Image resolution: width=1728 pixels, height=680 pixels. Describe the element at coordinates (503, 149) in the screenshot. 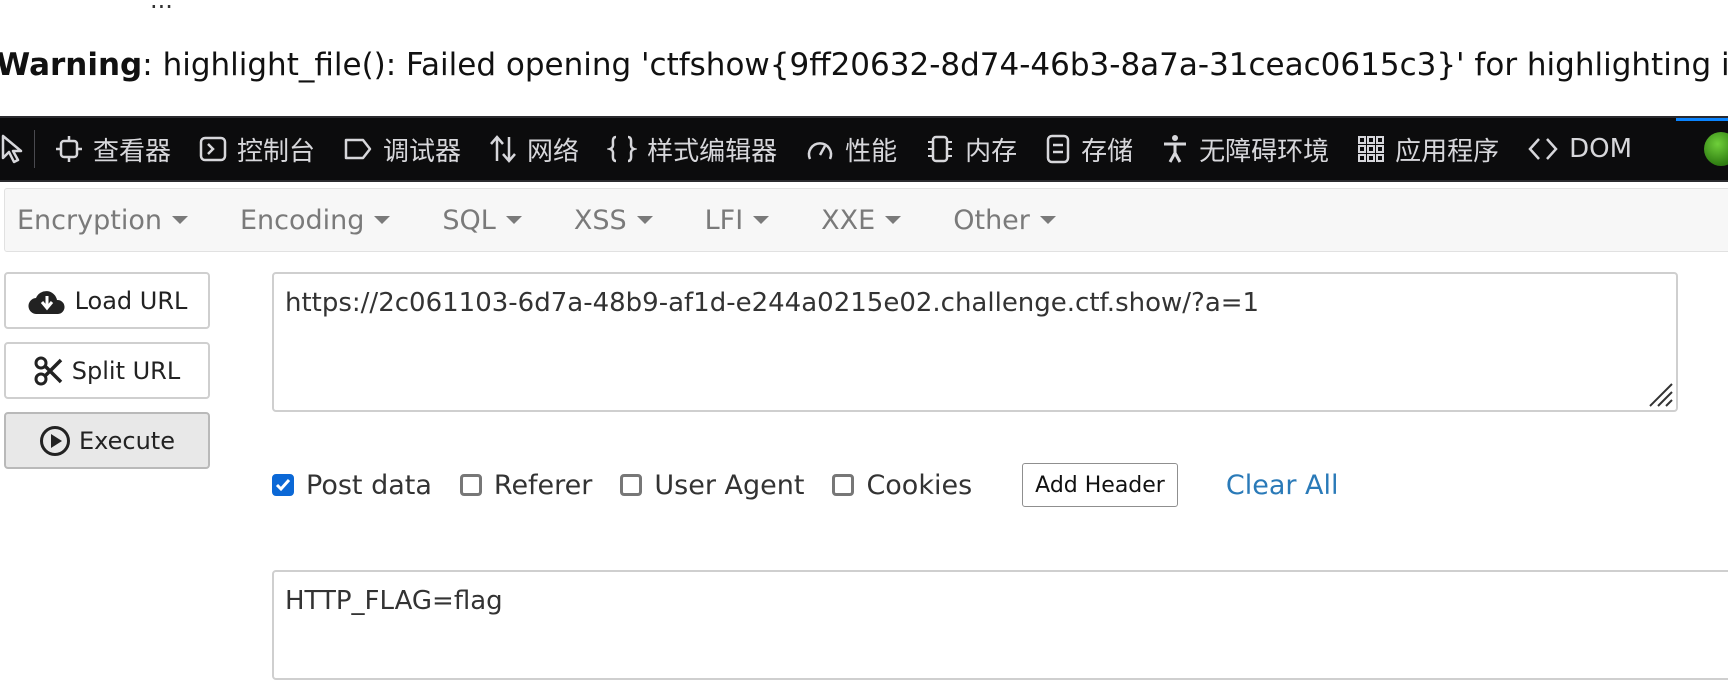

I see `network-icon` at that location.